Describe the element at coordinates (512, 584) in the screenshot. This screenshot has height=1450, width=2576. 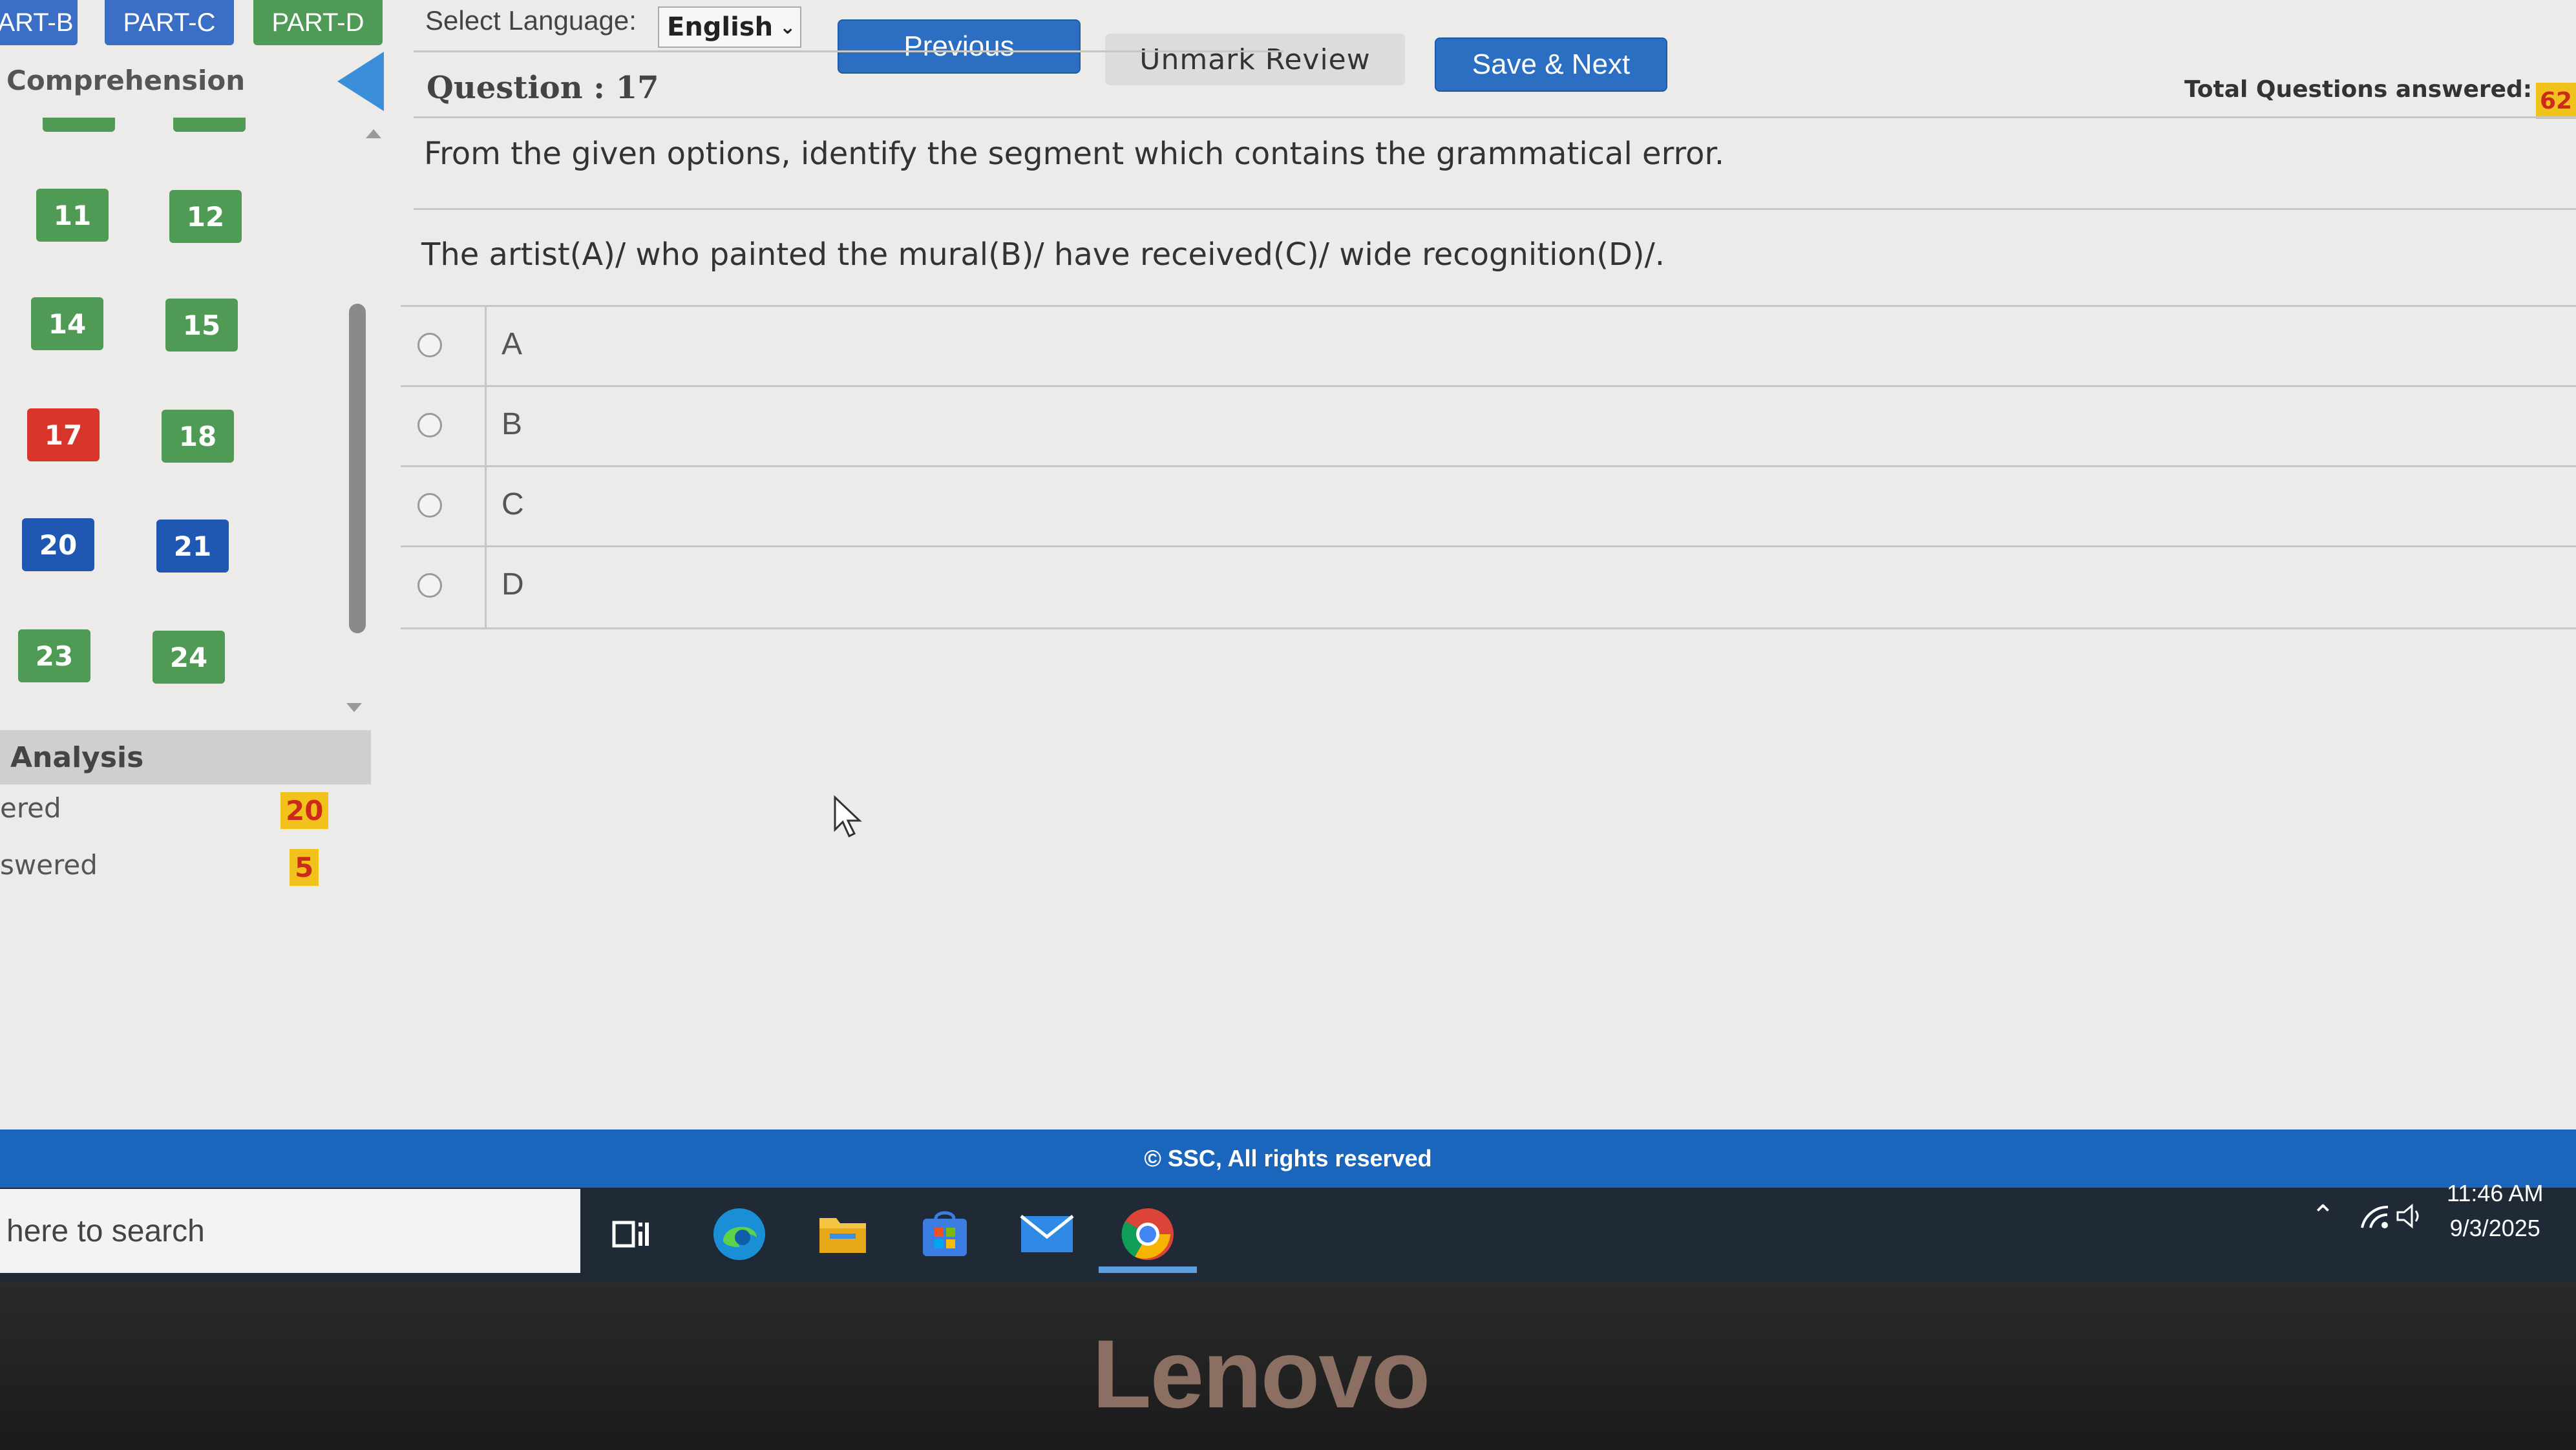
I see `option-d-label: D` at that location.